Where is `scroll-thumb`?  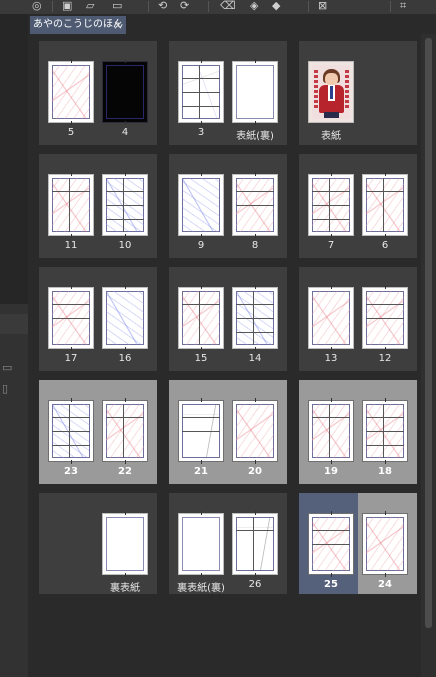
scroll-thumb is located at coordinates (428, 333).